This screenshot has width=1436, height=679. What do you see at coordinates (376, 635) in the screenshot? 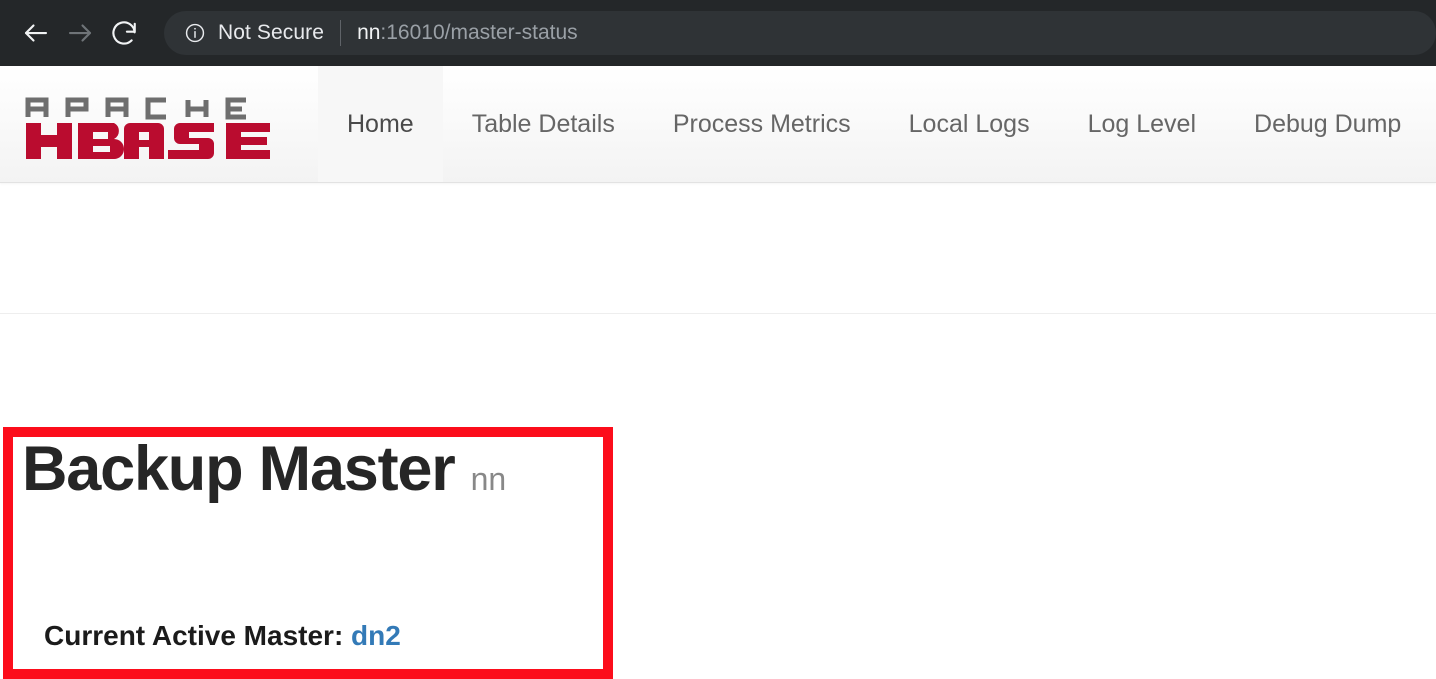
I see `current-active-master-link: dn2` at bounding box center [376, 635].